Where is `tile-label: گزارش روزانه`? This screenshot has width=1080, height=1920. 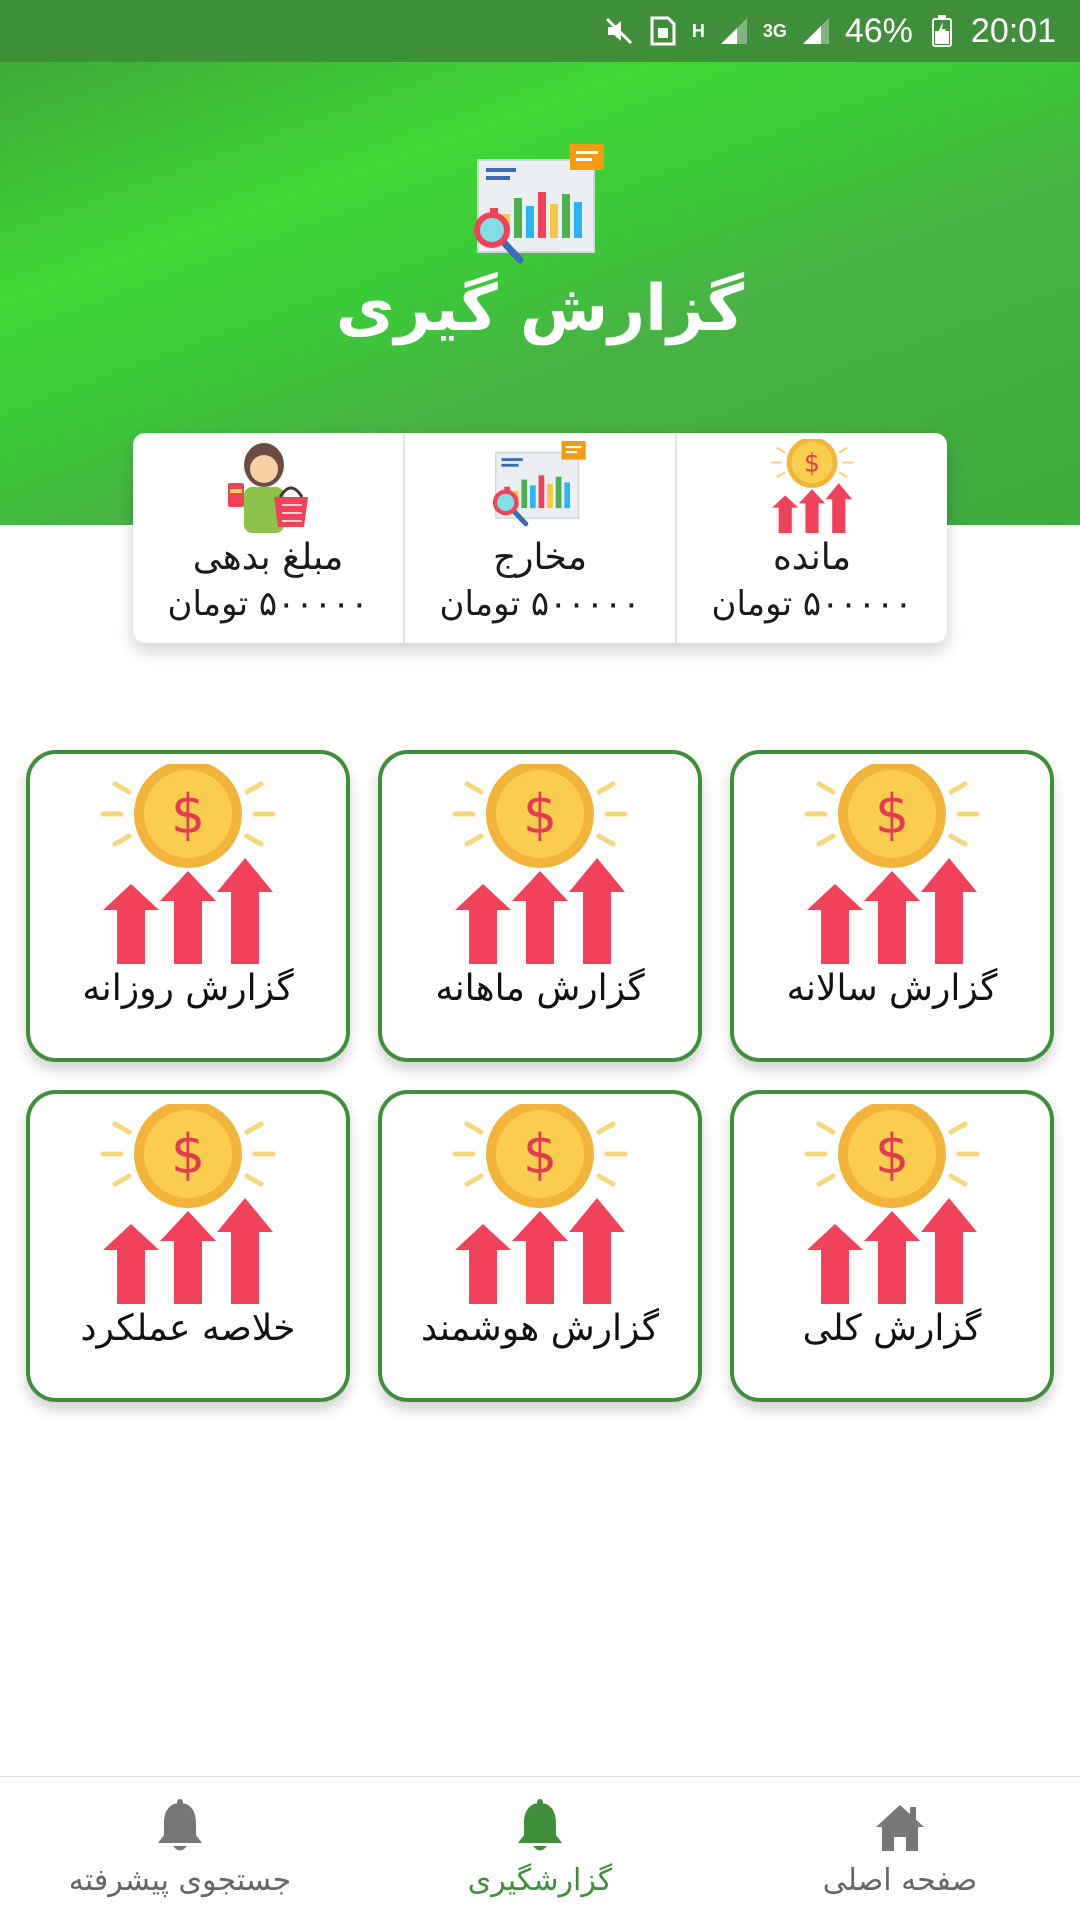 tile-label: گزارش روزانه is located at coordinates (188, 988).